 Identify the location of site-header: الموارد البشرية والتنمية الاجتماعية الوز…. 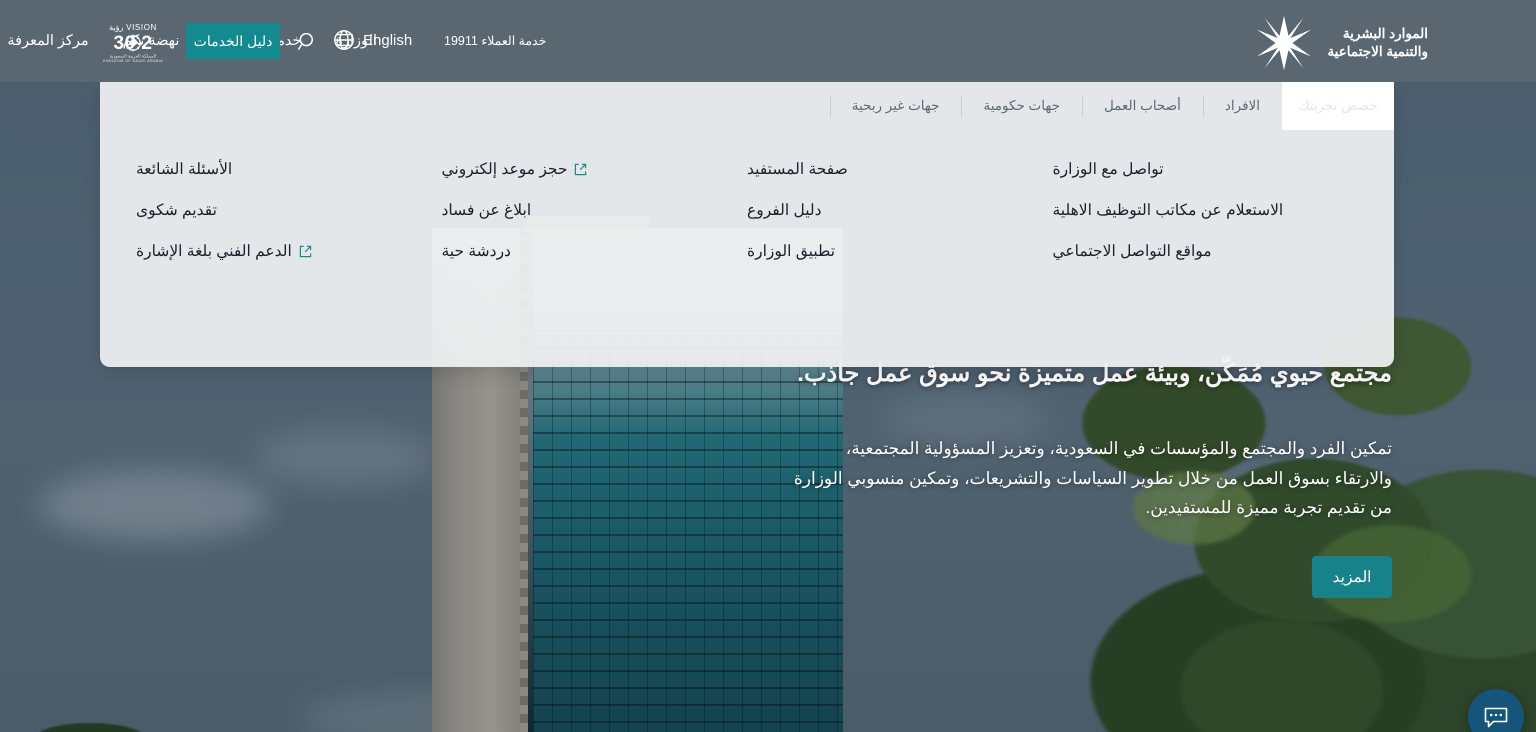
(768, 41).